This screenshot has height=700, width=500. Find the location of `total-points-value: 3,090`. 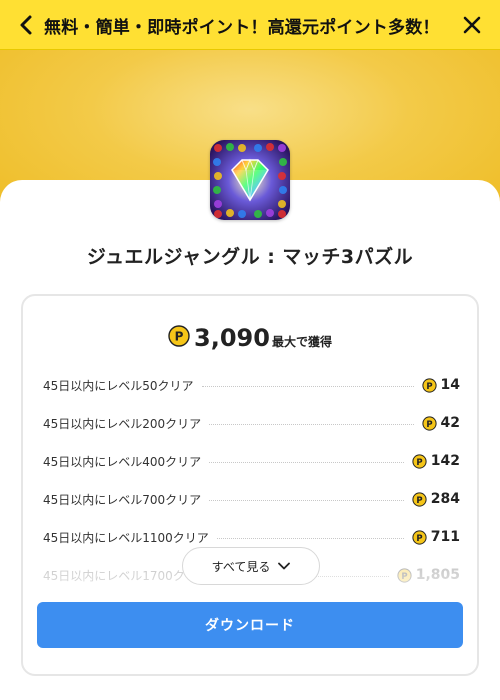

total-points-value: 3,090 is located at coordinates (232, 338).